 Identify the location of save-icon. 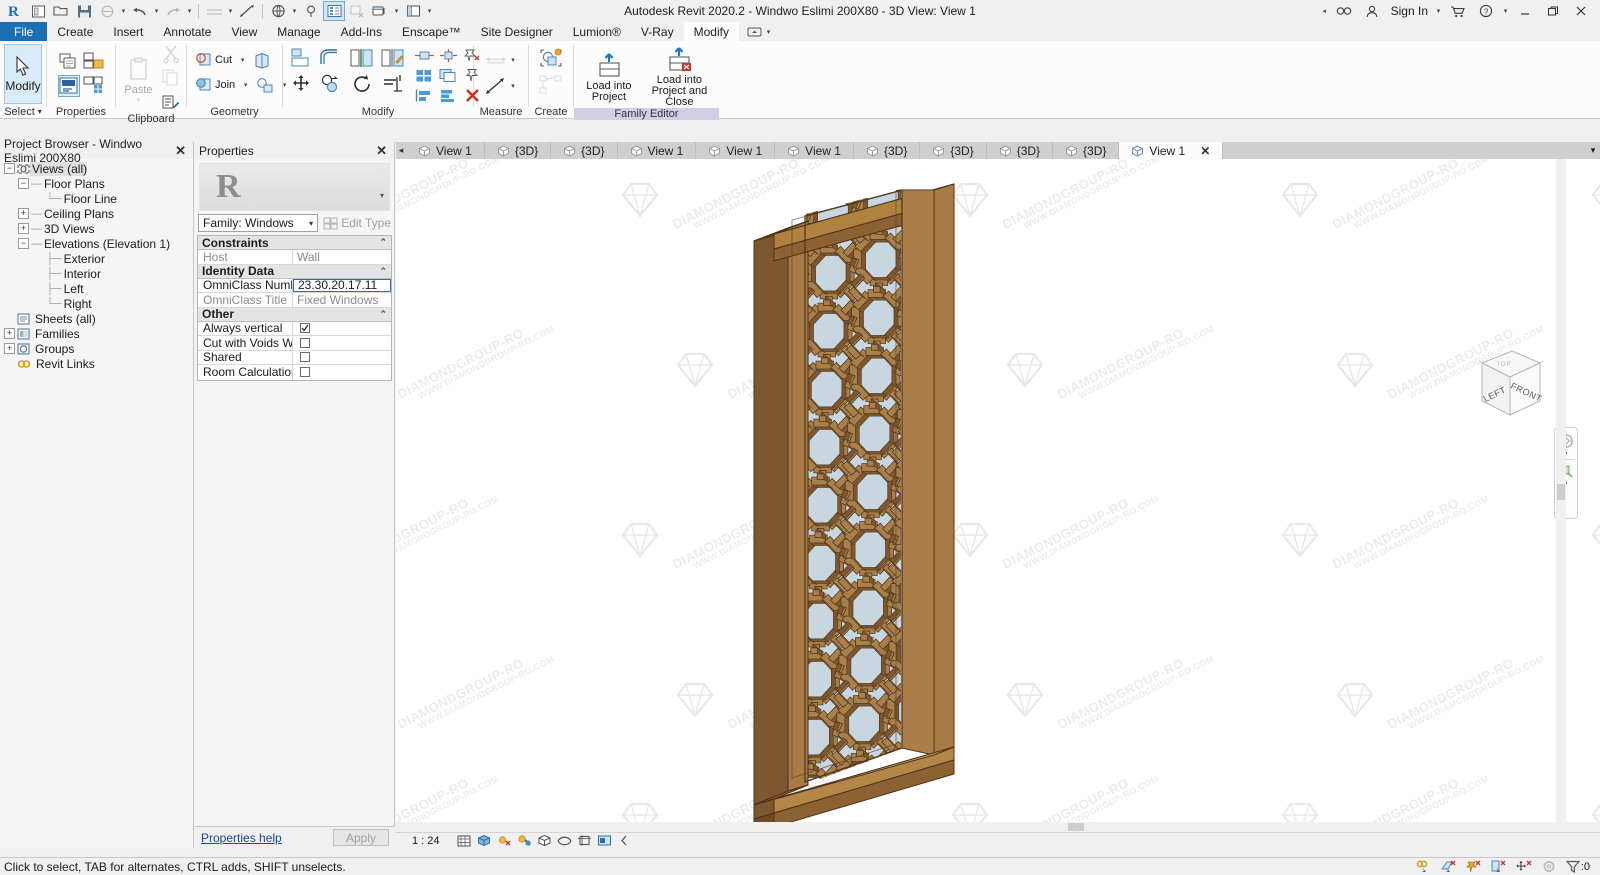
(84, 11).